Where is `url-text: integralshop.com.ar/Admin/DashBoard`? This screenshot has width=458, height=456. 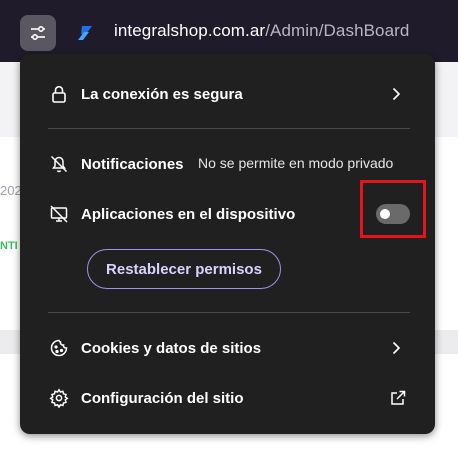 url-text: integralshop.com.ar/Admin/DashBoard is located at coordinates (262, 31).